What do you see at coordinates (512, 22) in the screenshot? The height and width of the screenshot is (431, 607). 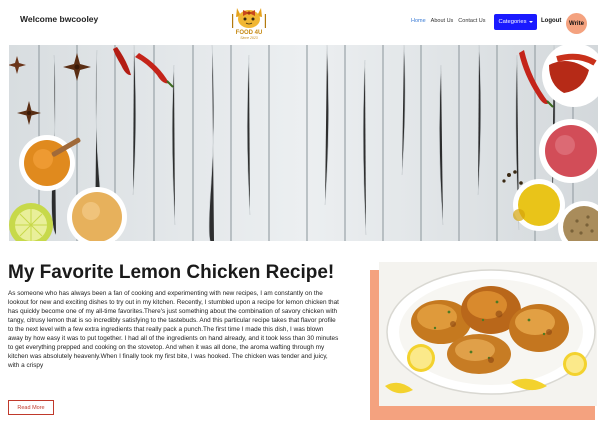 I see `categories-label: Categories` at bounding box center [512, 22].